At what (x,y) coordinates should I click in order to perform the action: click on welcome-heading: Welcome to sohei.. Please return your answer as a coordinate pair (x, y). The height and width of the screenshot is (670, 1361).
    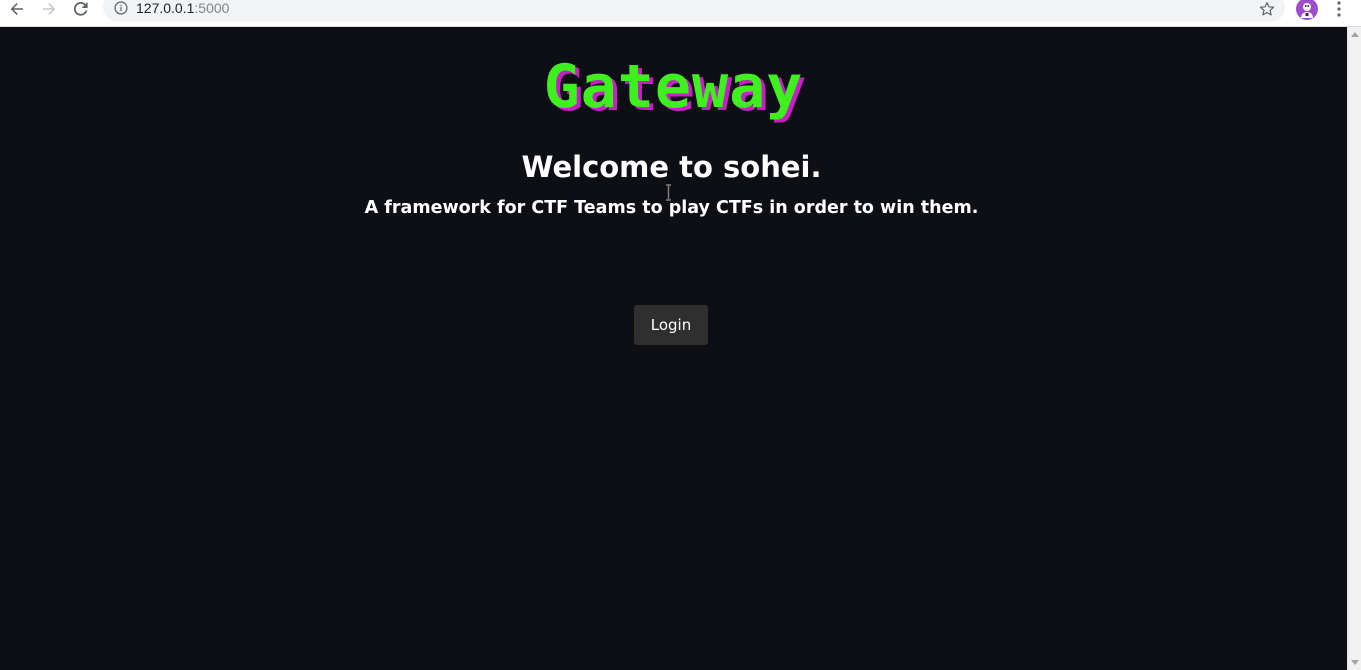
    Looking at the image, I should click on (671, 167).